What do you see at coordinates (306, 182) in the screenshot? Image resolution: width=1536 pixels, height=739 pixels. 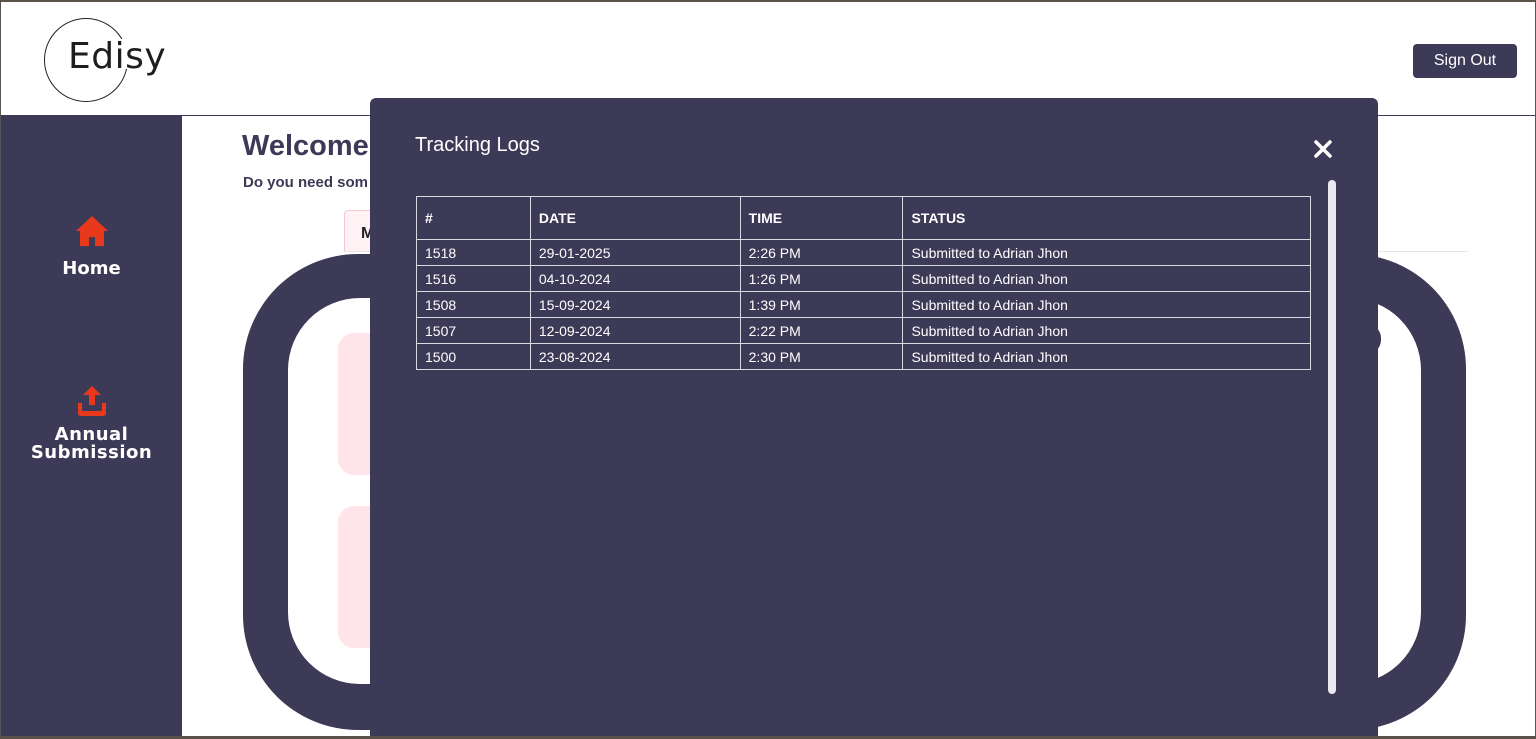 I see `page-subtitle: Do you need som` at bounding box center [306, 182].